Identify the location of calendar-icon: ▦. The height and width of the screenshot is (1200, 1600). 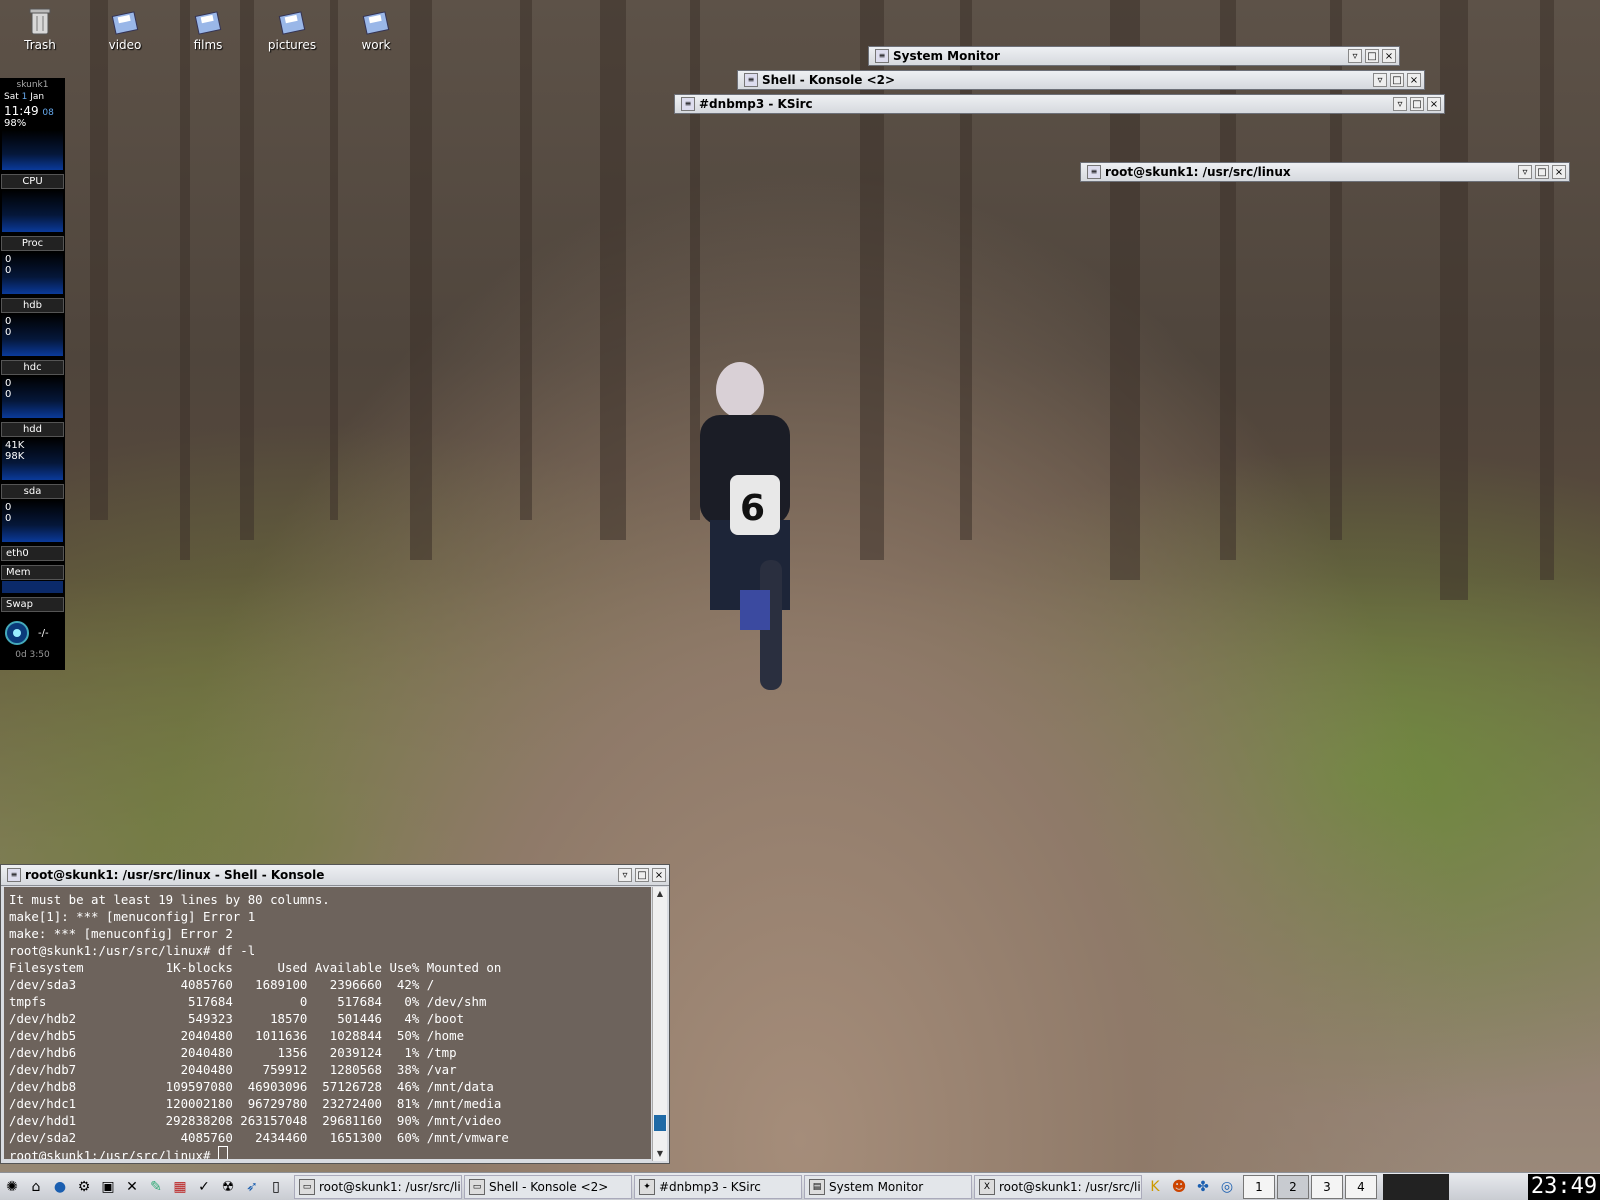
(180, 1187).